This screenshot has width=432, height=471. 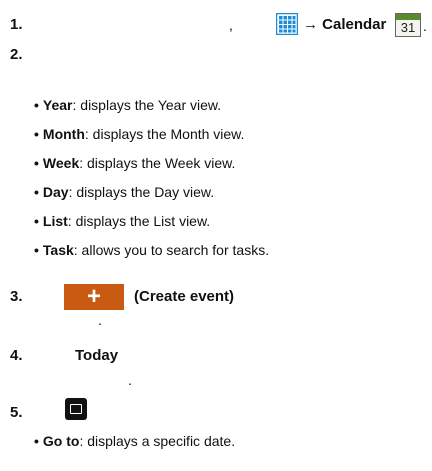 I want to click on view-term: Day, so click(x=55, y=192).